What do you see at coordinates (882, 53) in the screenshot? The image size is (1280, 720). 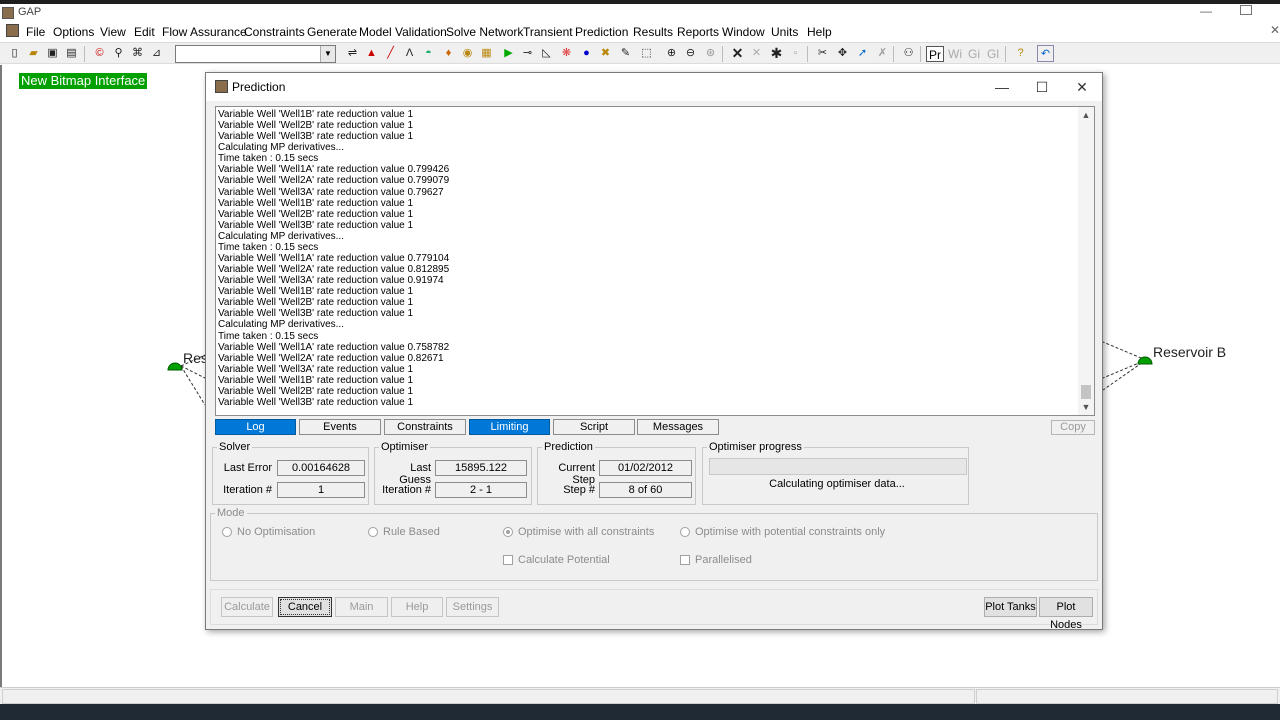 I see `disabled-pointer-icon: ✗` at bounding box center [882, 53].